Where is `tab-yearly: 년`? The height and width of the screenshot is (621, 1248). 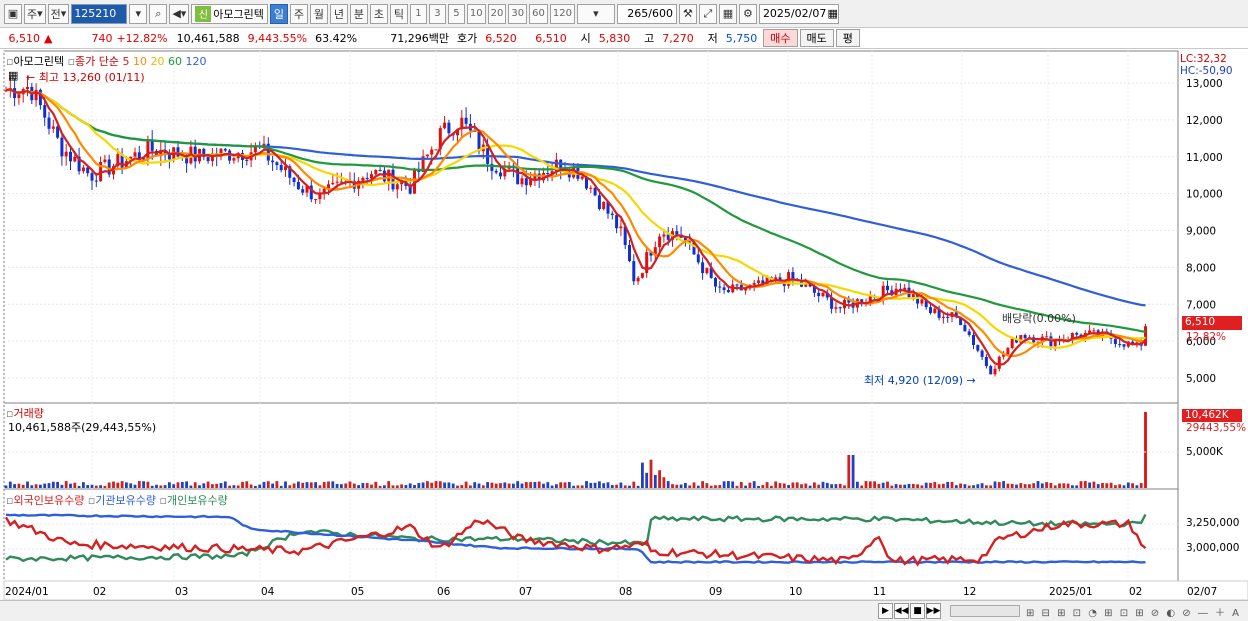
tab-yearly: 년 is located at coordinates (338, 13).